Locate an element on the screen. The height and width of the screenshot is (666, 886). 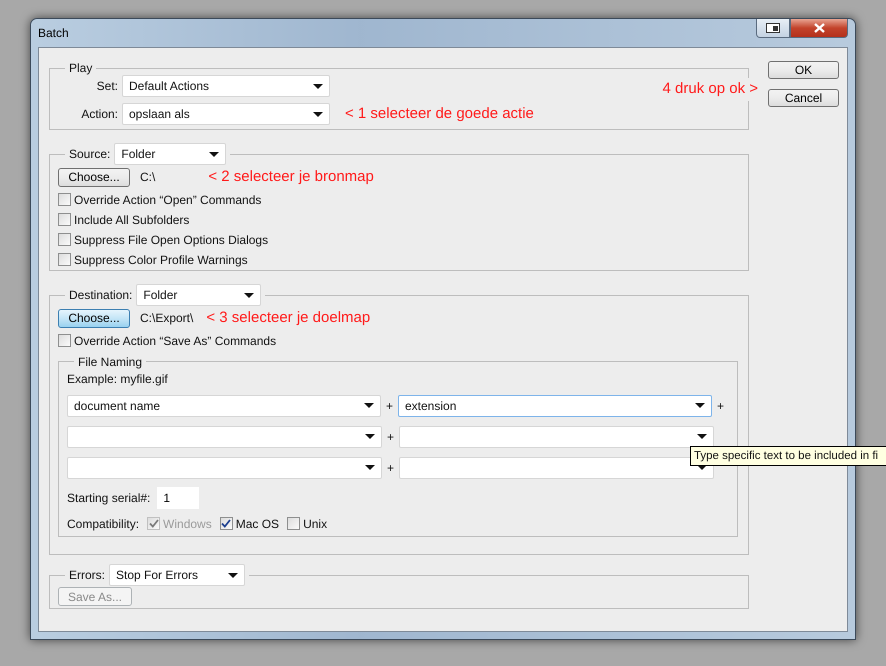
annotation-note: < 2 selecteer je bronmap is located at coordinates (291, 177).